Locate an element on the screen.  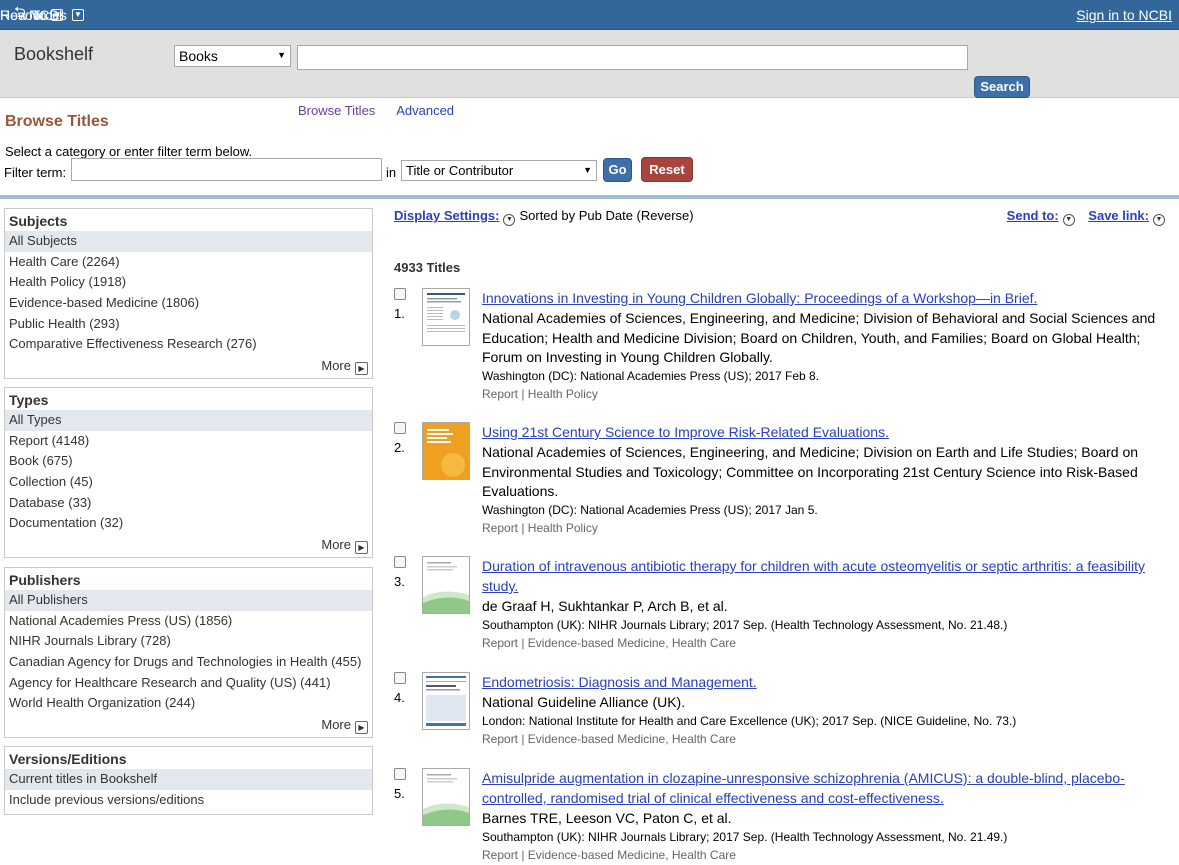
menu-how-to-label: How To is located at coordinates (23, 14).